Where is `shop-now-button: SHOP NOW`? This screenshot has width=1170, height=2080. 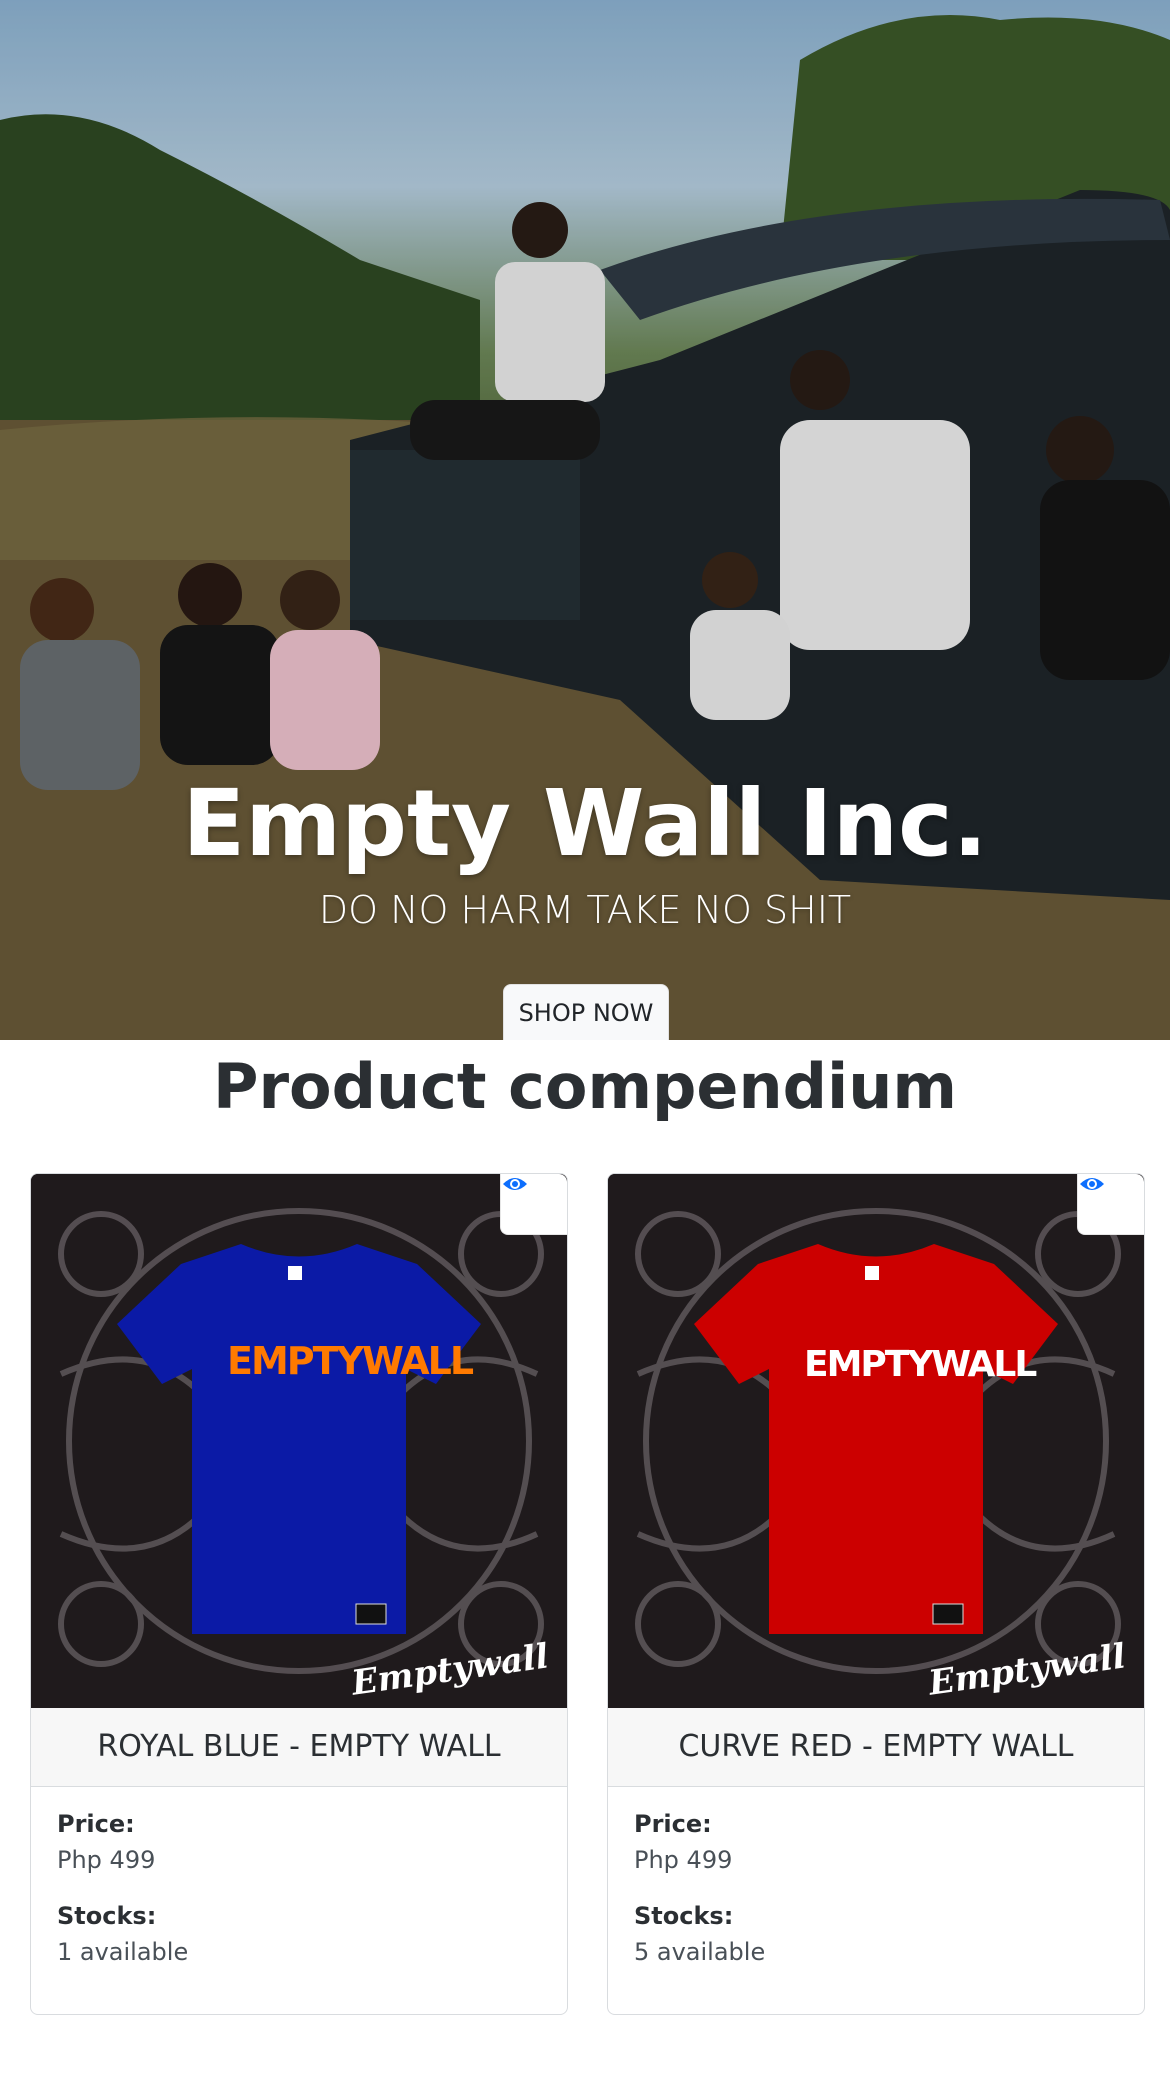 shop-now-button: SHOP NOW is located at coordinates (586, 1012).